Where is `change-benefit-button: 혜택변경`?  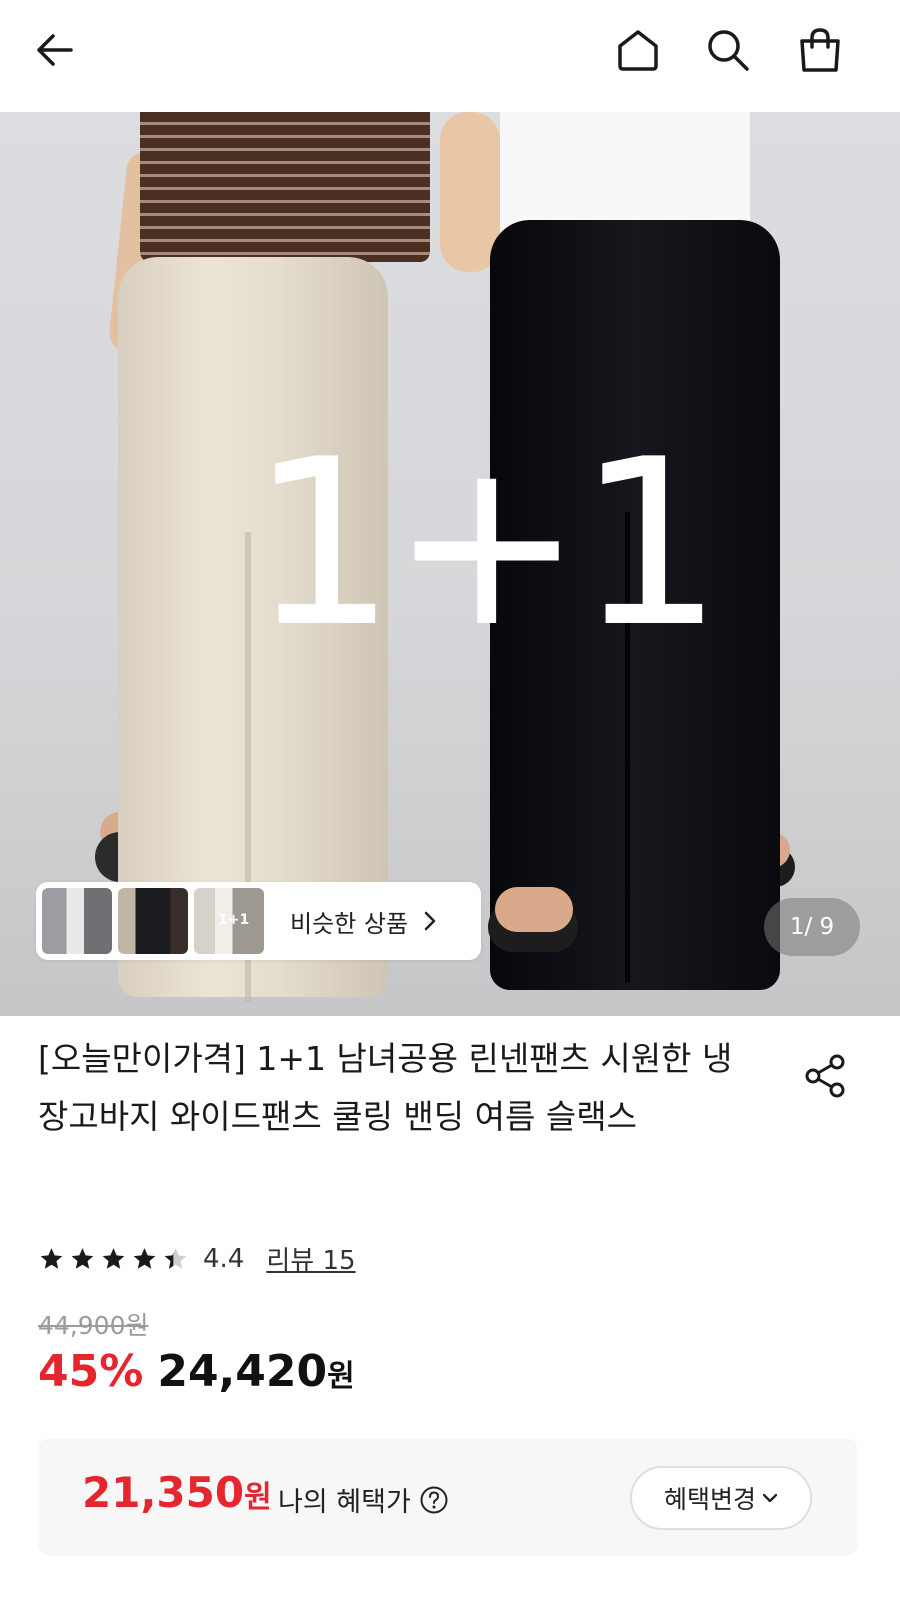 change-benefit-button: 혜택변경 is located at coordinates (721, 1498).